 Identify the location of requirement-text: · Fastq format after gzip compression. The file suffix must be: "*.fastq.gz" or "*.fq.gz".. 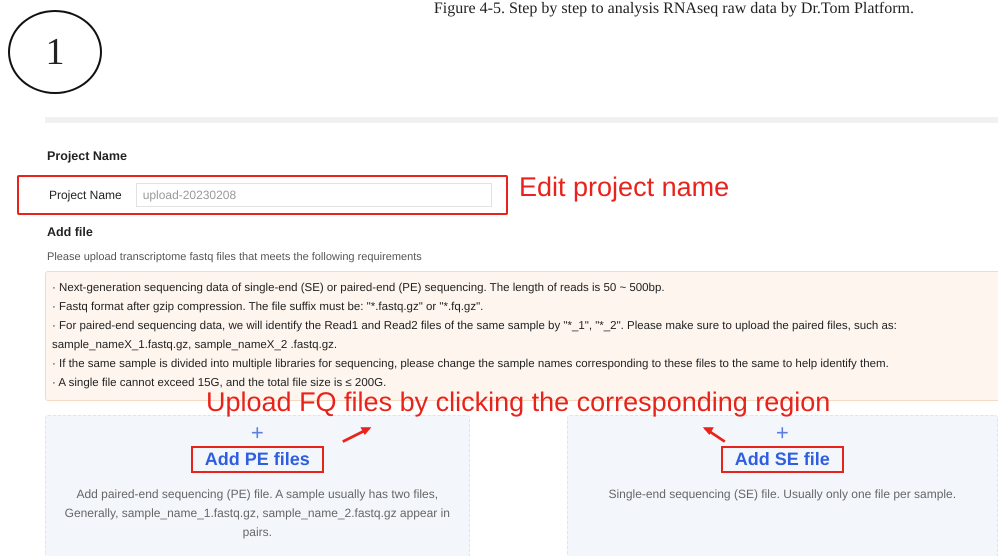
(268, 307).